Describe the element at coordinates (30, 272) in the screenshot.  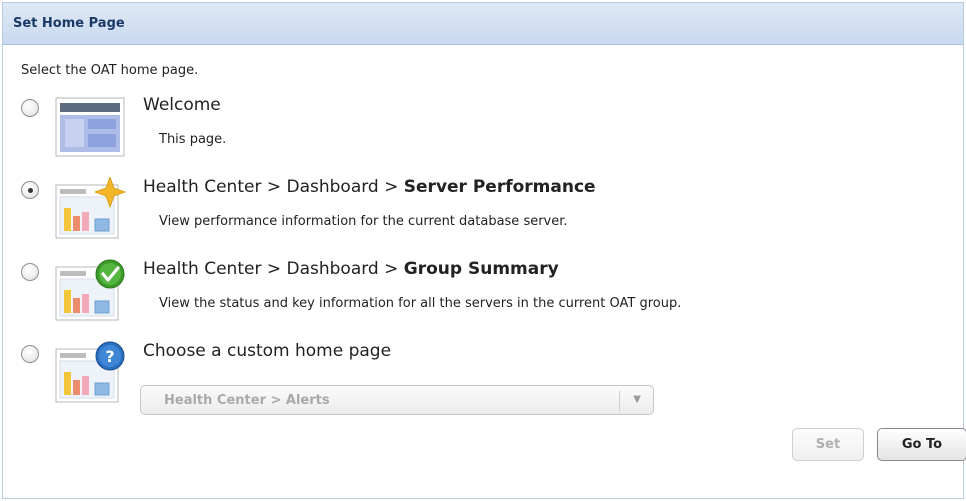
I see `radio-group-summary` at that location.